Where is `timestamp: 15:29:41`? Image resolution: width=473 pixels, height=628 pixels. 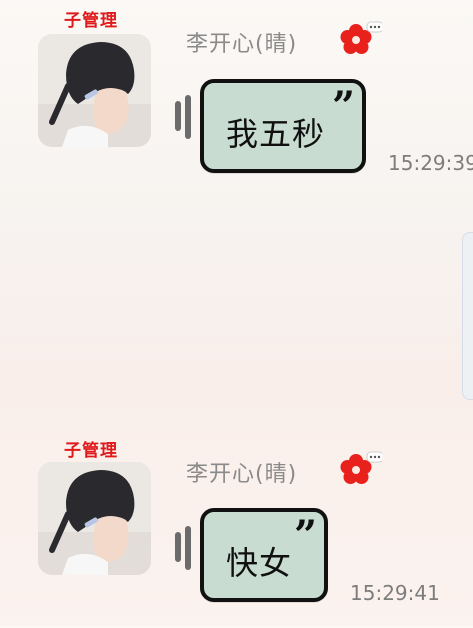 timestamp: 15:29:41 is located at coordinates (395, 593).